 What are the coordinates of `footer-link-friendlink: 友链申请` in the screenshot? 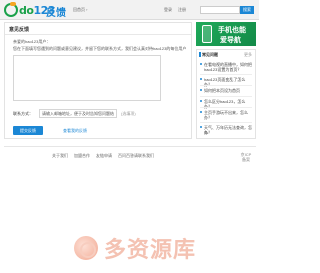 It's located at (104, 156).